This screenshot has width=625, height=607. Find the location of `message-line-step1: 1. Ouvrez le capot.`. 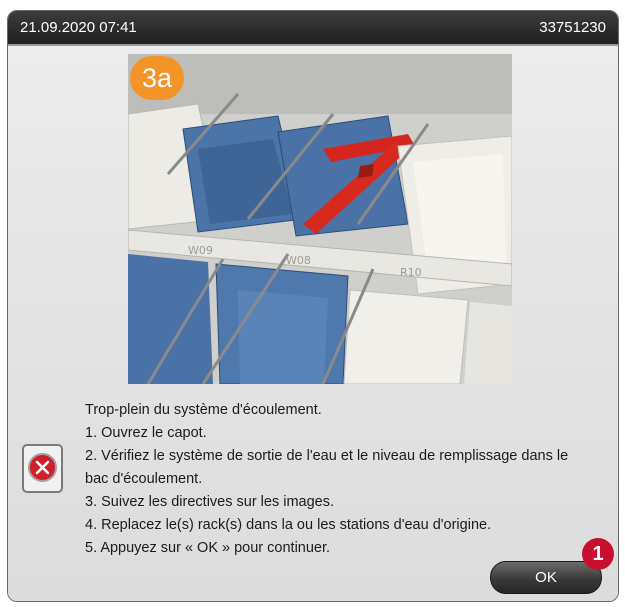

message-line-step1: 1. Ouvrez le capot. is located at coordinates (146, 433).